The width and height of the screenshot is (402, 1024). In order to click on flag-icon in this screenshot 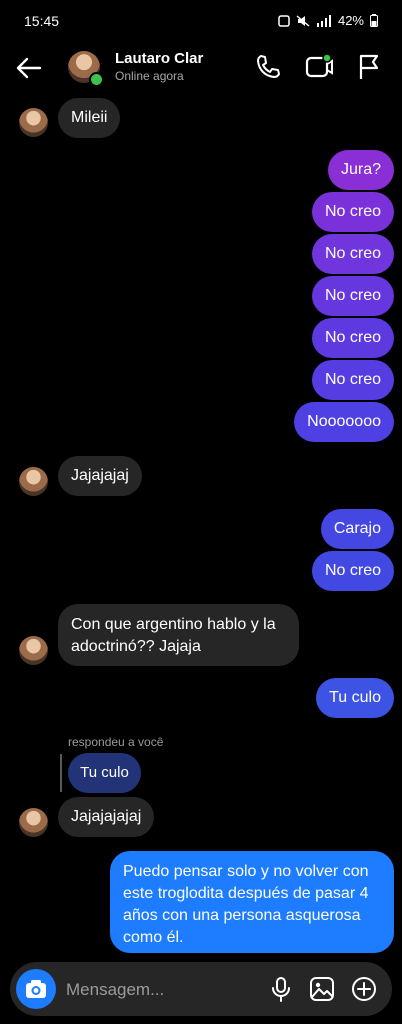, I will do `click(369, 67)`.